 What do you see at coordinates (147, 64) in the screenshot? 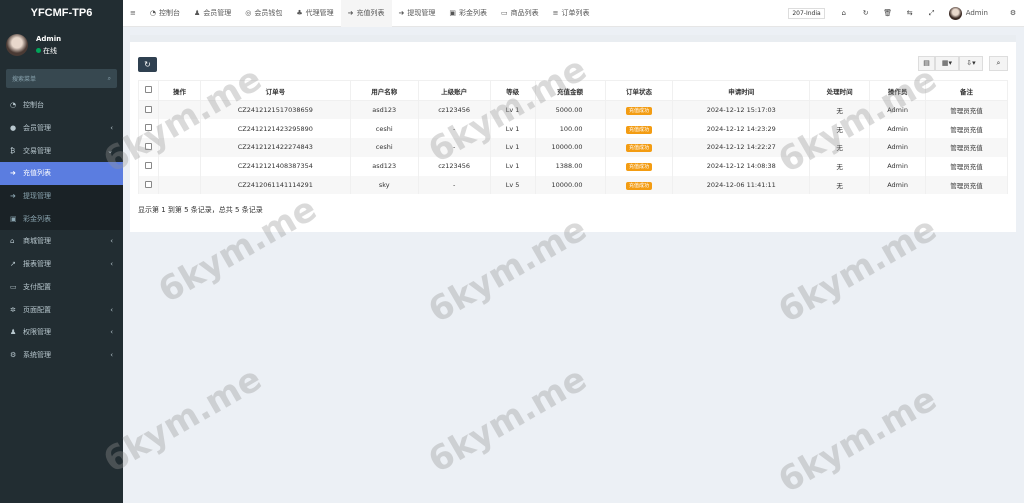
I see `refresh-button: ↻` at bounding box center [147, 64].